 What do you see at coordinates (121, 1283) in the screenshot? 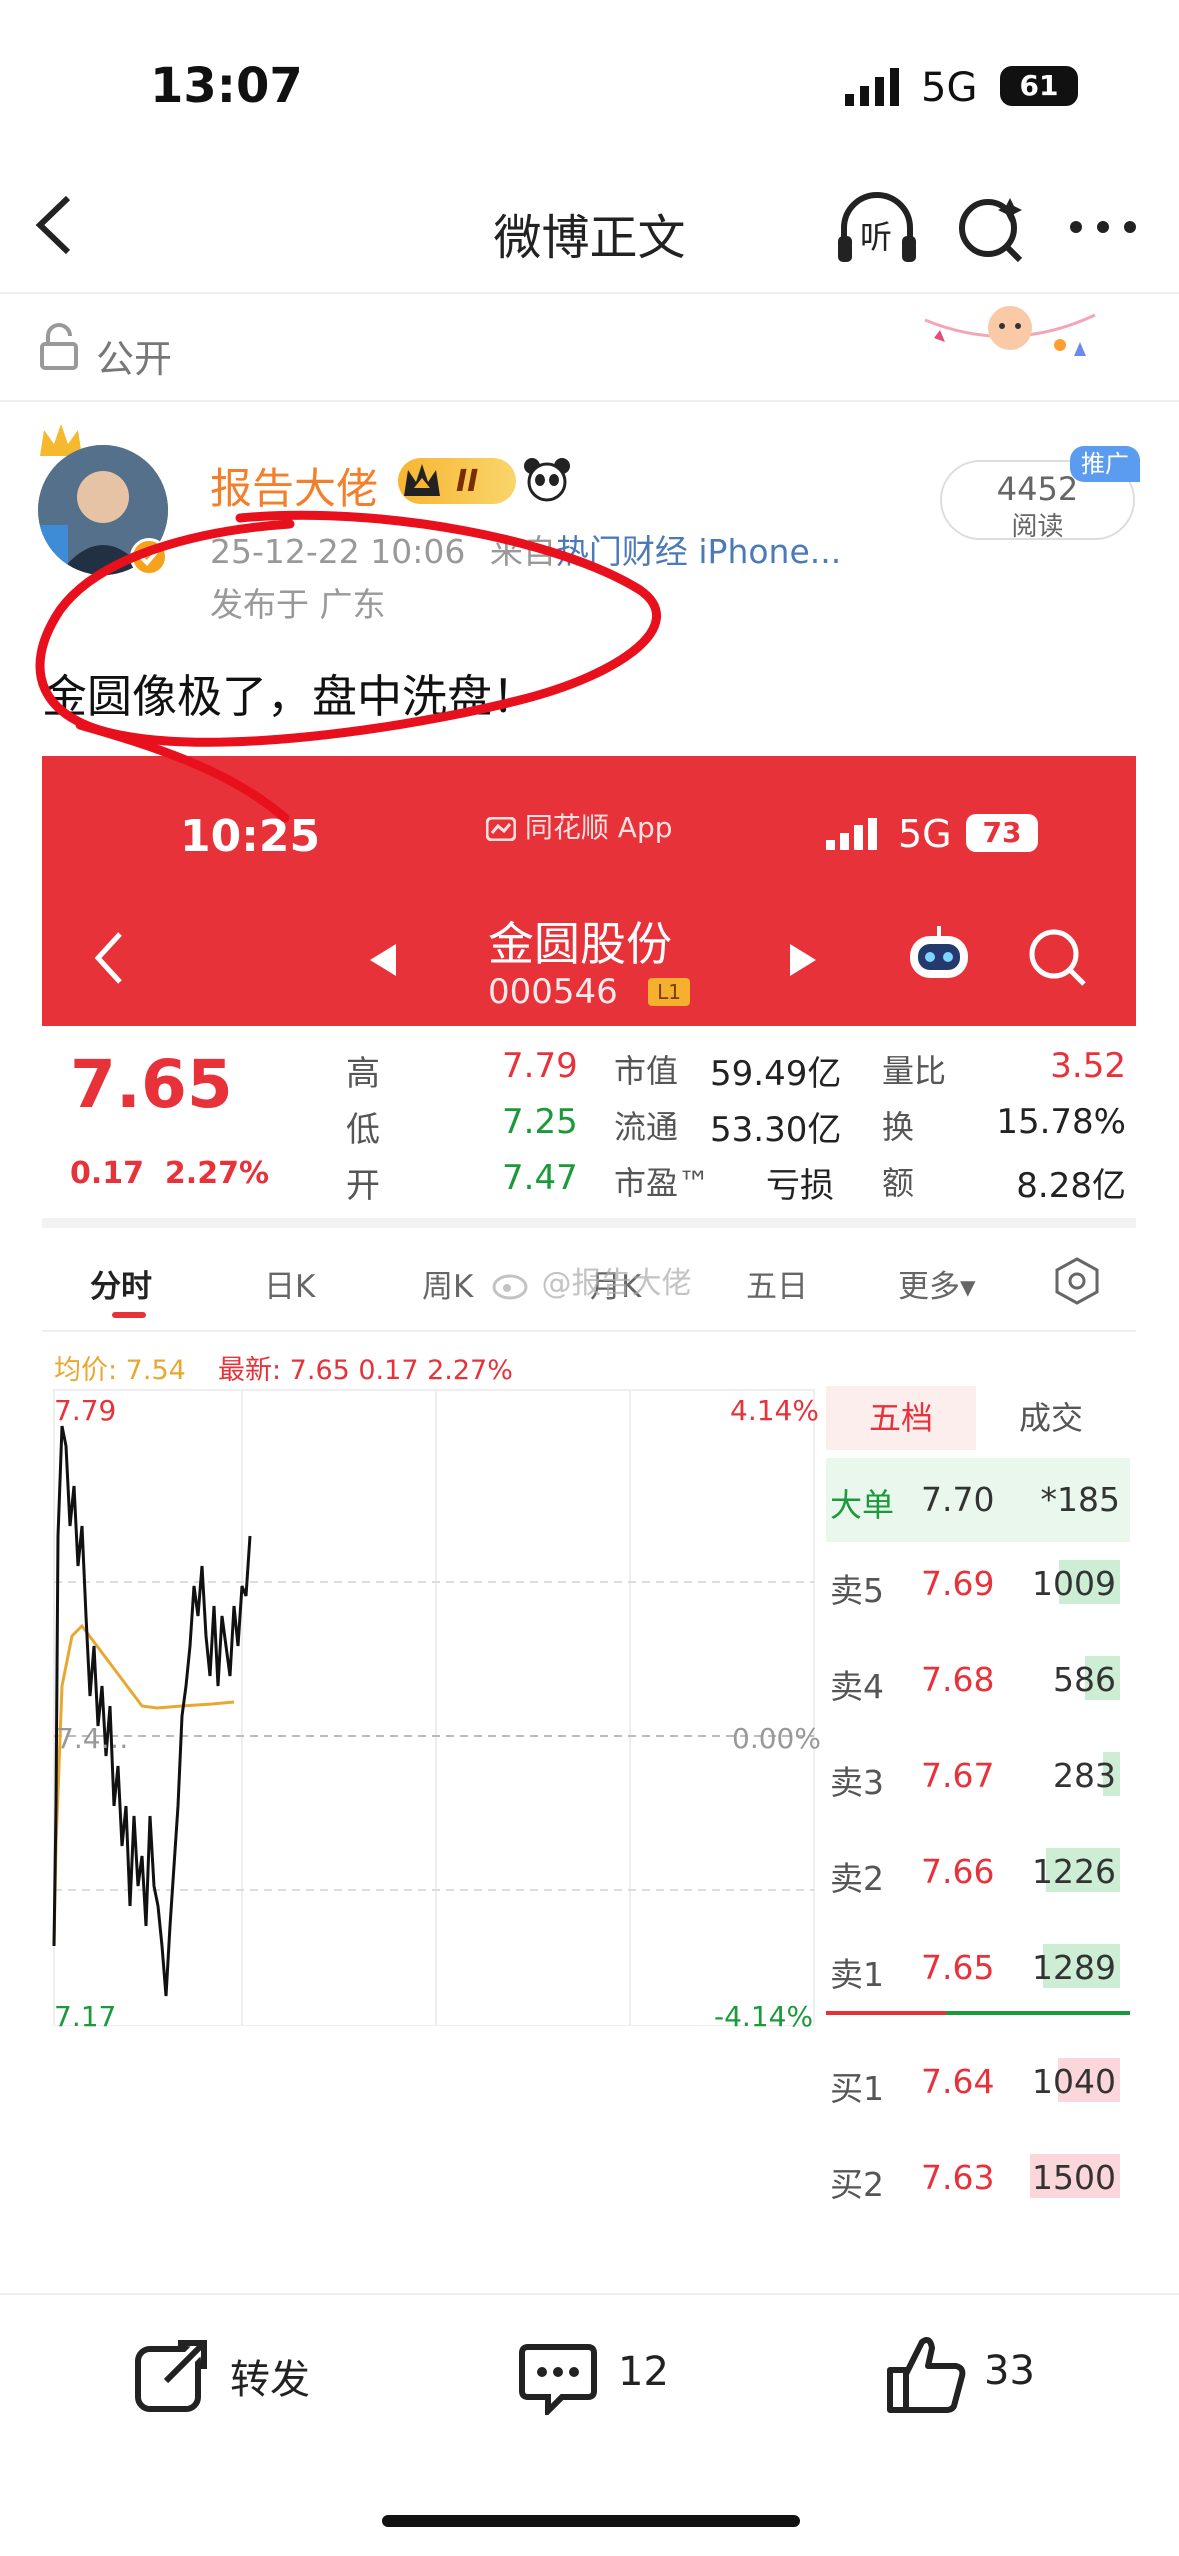
I see `tab-intraday: 分时` at bounding box center [121, 1283].